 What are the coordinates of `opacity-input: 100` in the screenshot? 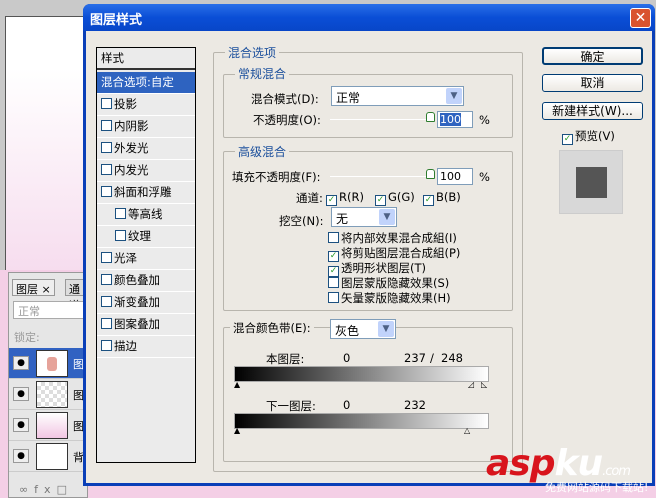 It's located at (455, 119).